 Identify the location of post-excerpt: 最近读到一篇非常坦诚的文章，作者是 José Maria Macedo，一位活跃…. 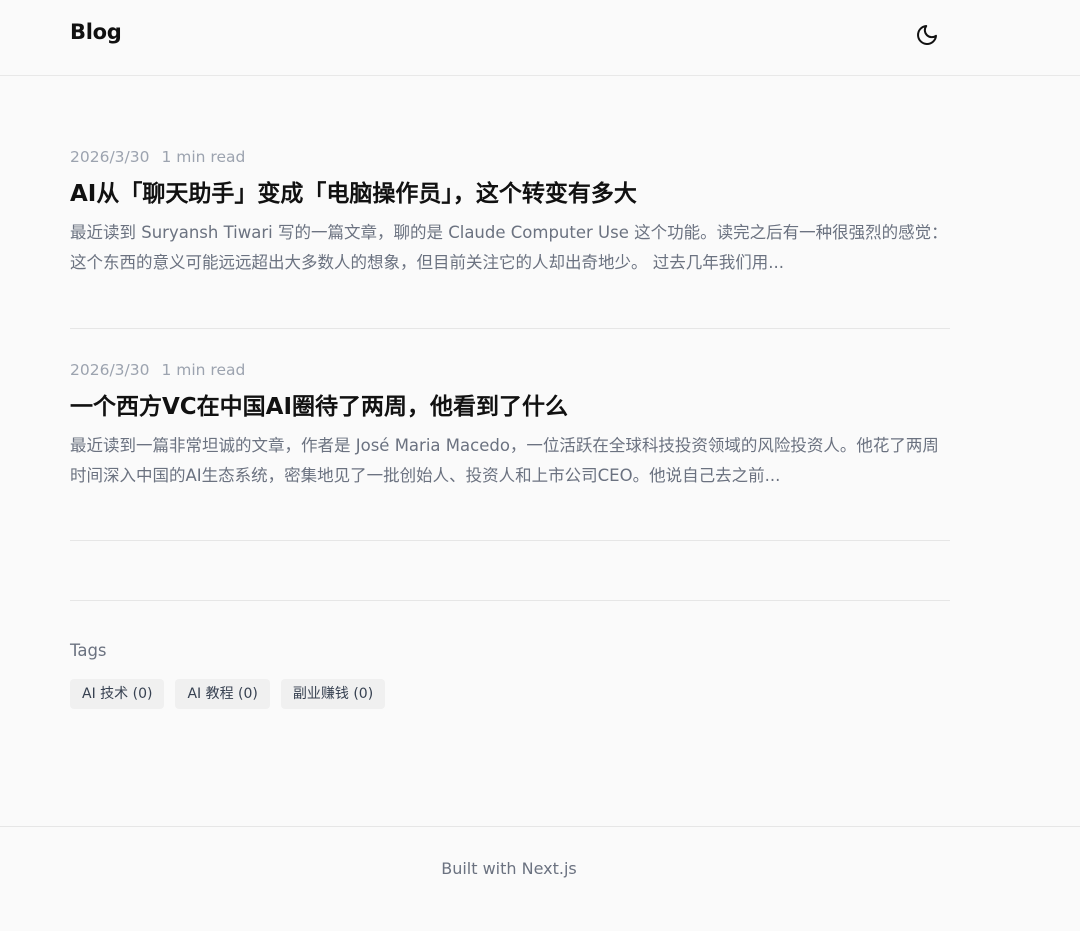
(504, 460).